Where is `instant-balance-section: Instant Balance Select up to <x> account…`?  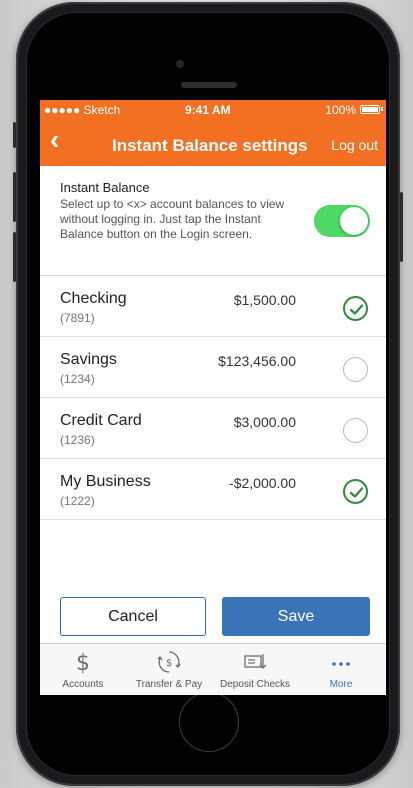
instant-balance-section: Instant Balance Select up to <x> account… is located at coordinates (213, 221).